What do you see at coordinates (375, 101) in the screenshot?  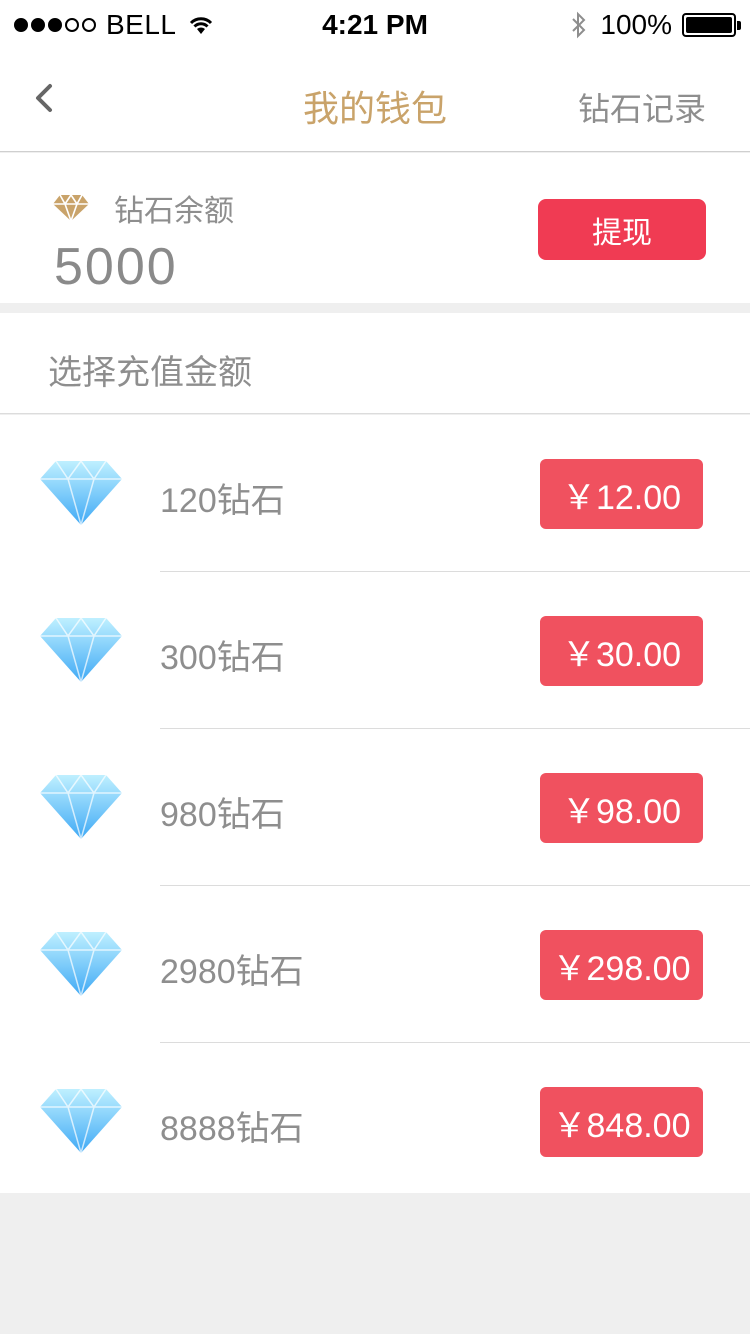 I see `nav-bar: 我的钱包 钻石记录` at bounding box center [375, 101].